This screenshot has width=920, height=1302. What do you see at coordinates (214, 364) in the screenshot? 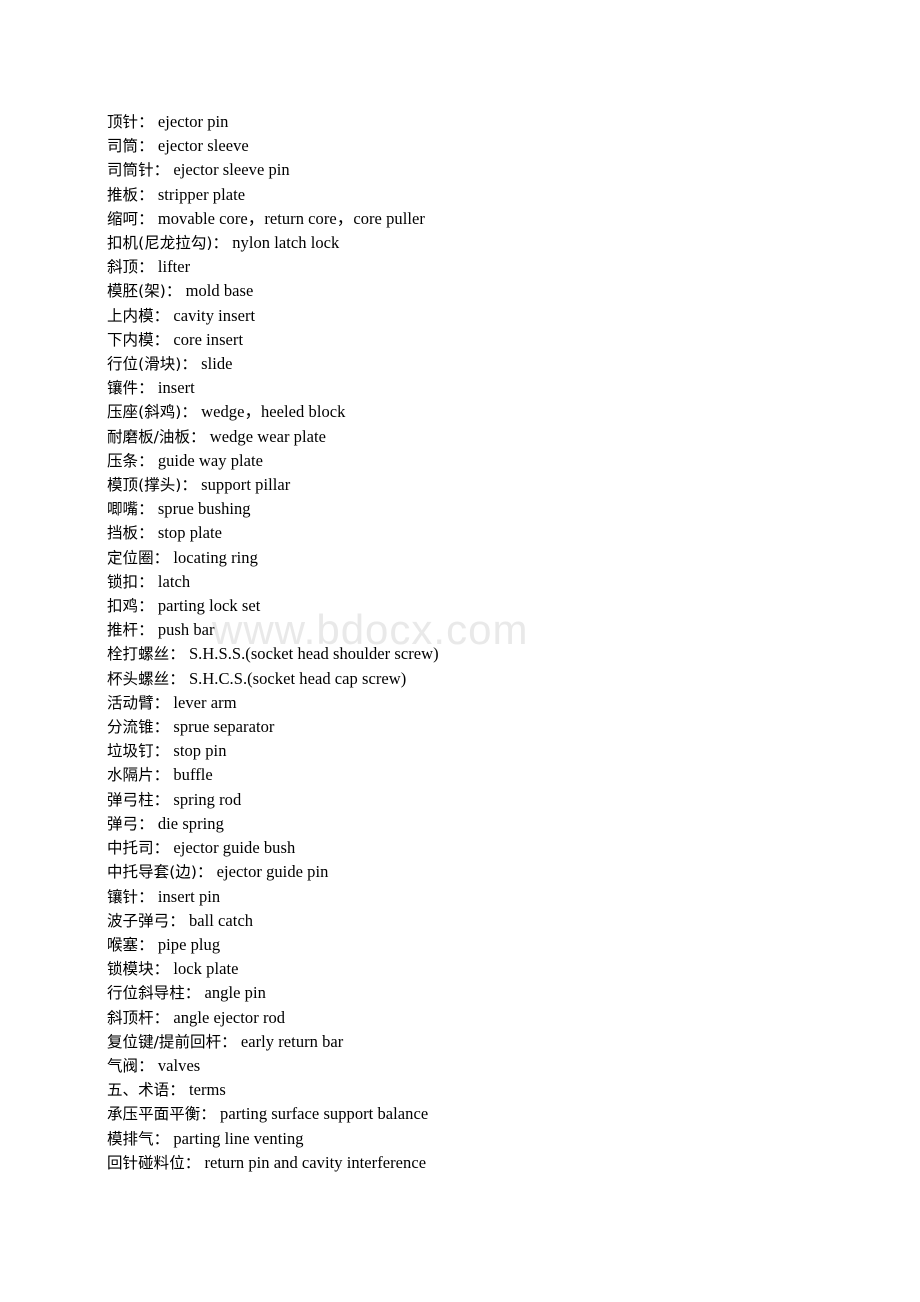
I see `glossary-definition: slide` at bounding box center [214, 364].